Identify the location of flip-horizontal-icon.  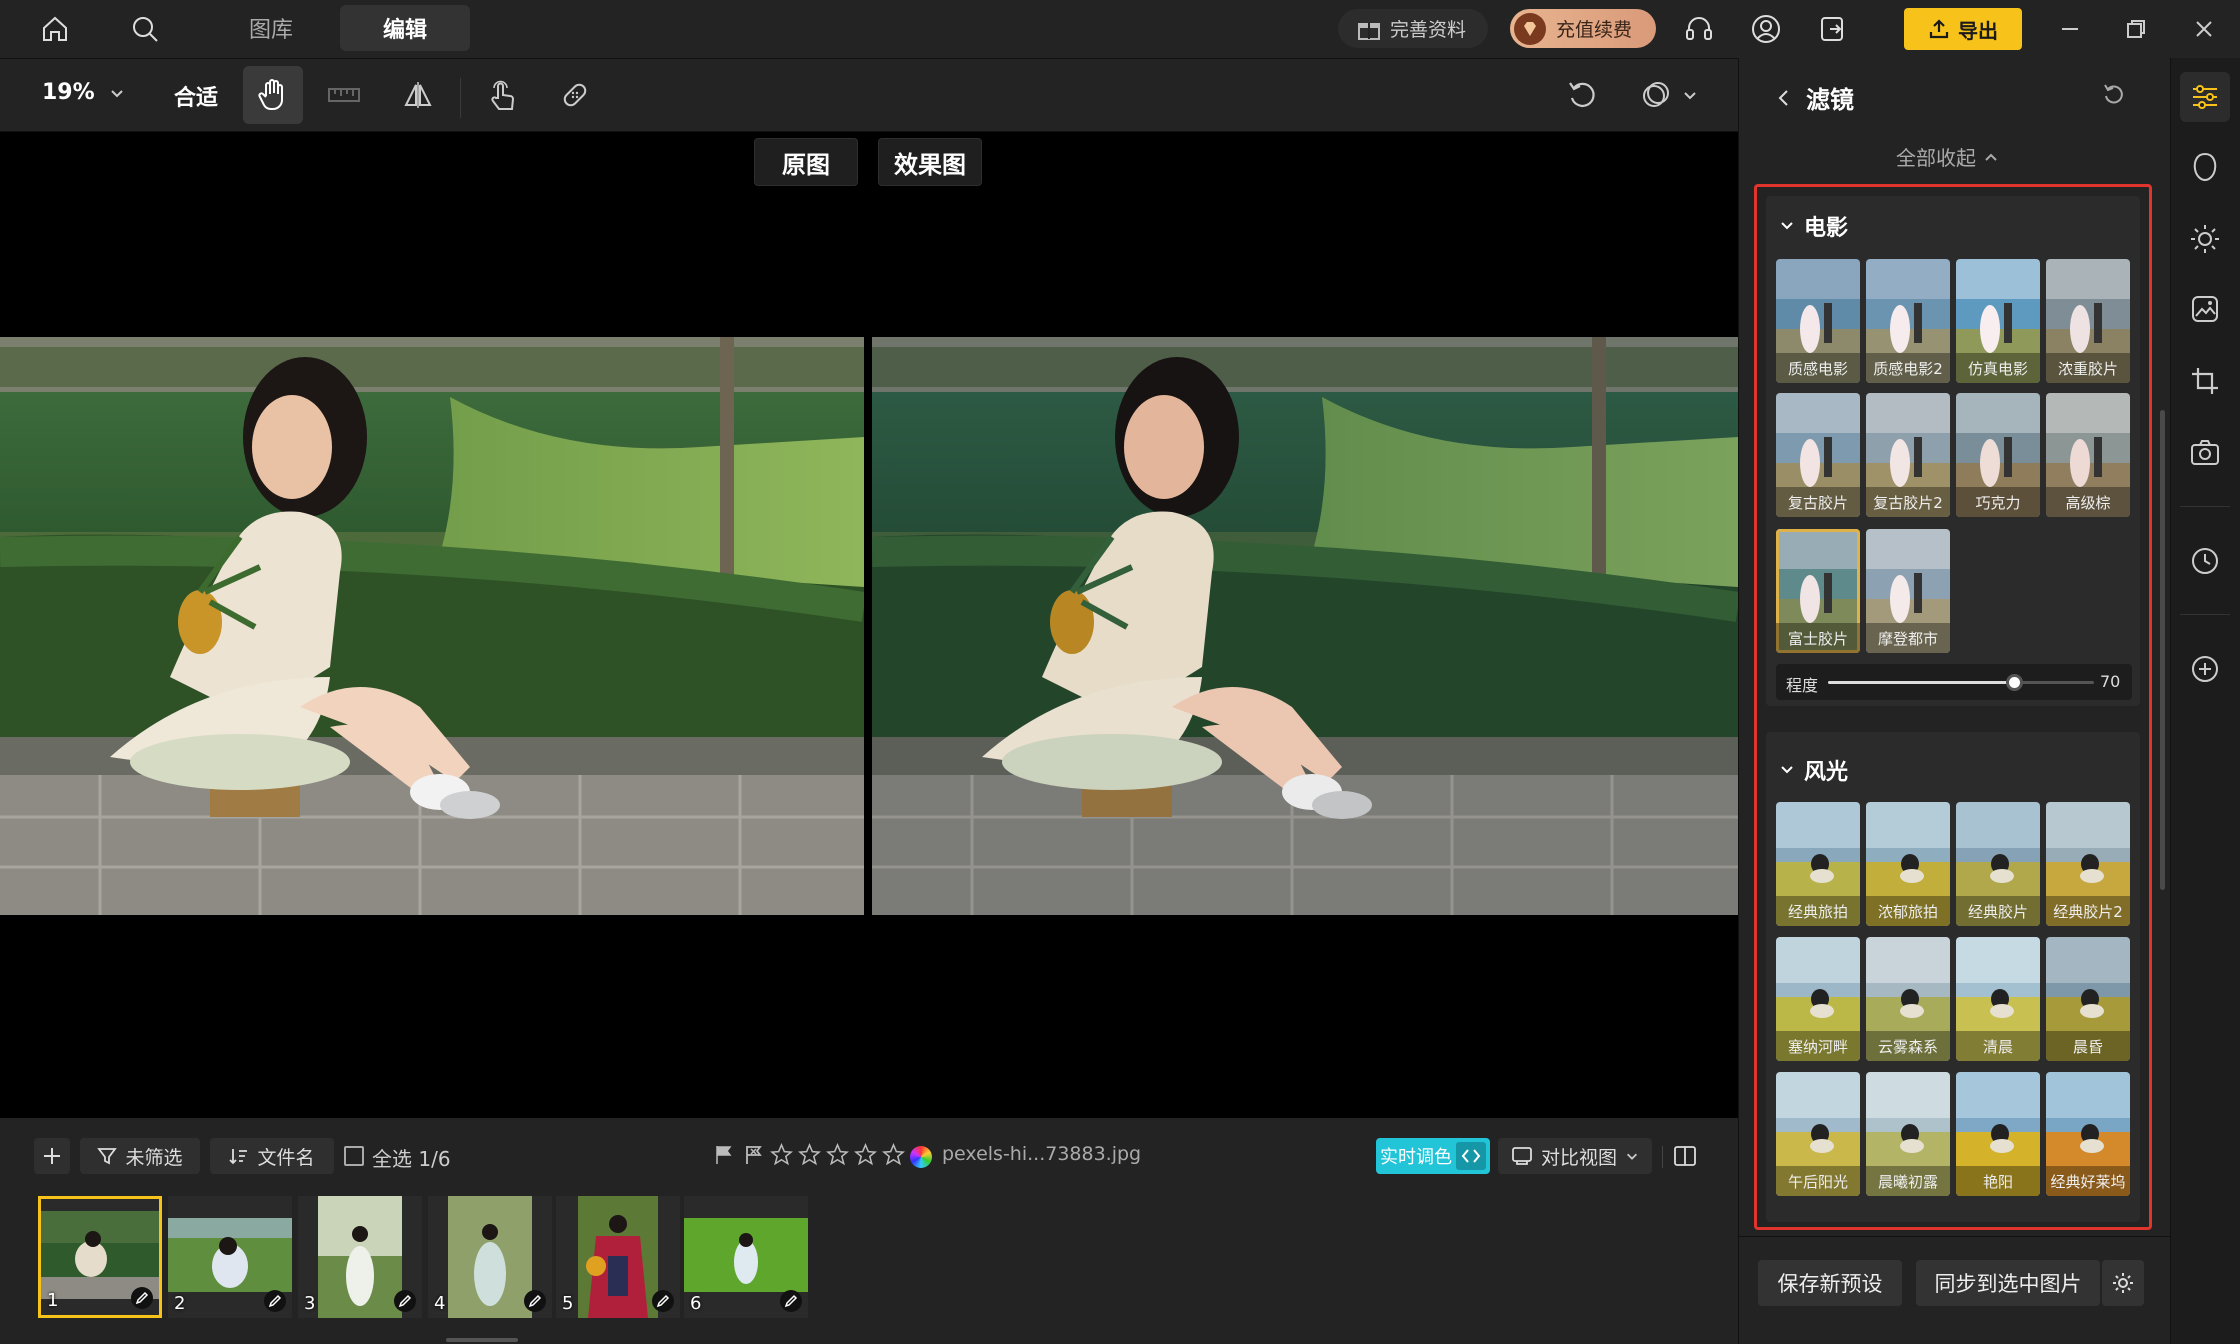
(418, 95).